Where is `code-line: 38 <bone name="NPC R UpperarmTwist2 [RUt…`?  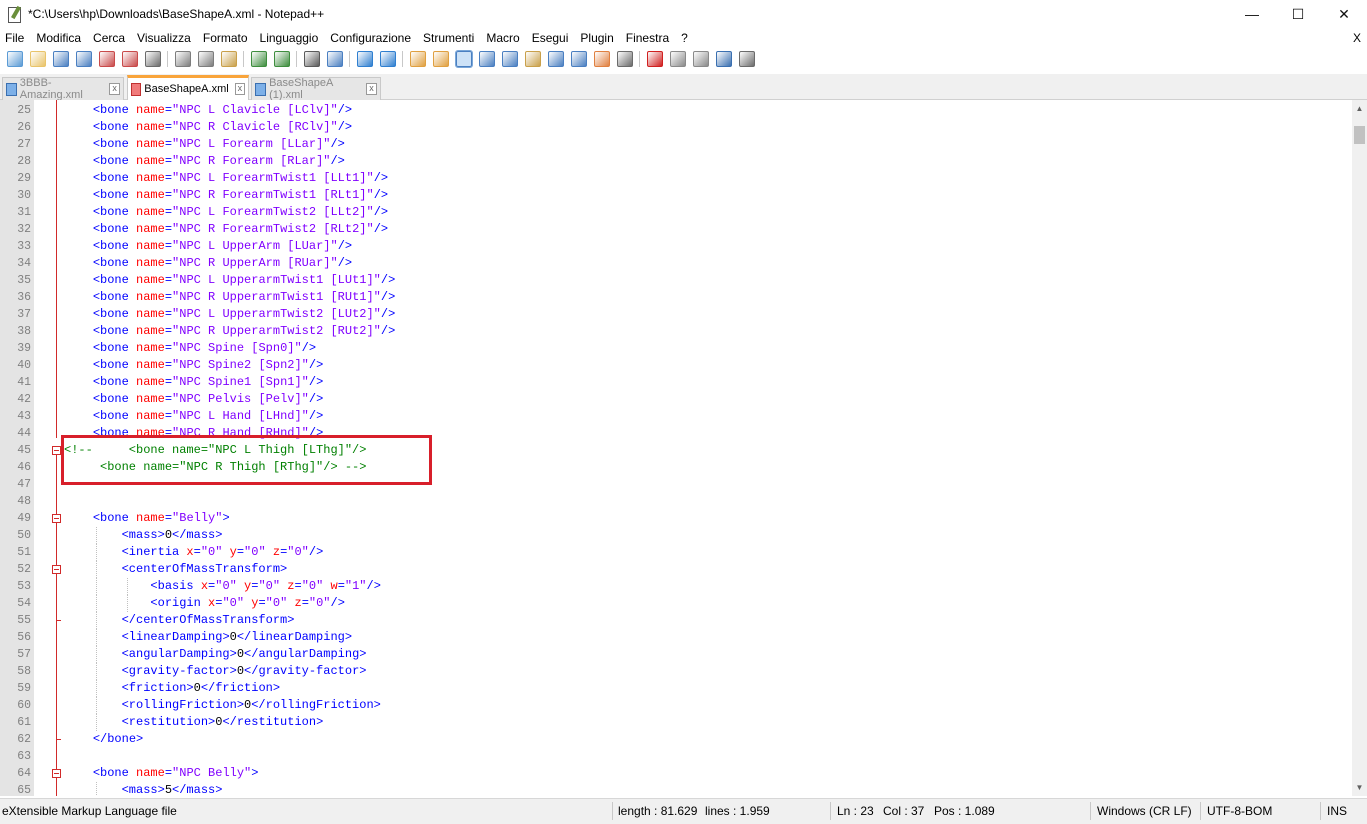
code-line: 38 <bone name="NPC R UpperarmTwist2 [RUt… is located at coordinates (676, 331).